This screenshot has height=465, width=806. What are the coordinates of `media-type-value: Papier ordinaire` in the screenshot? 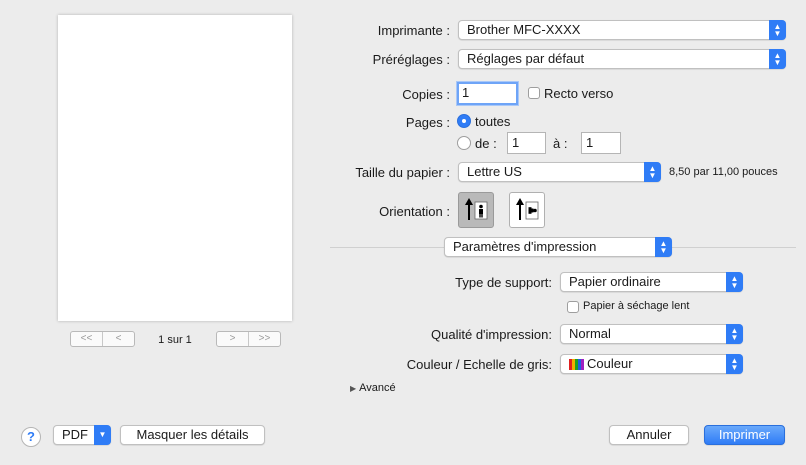 It's located at (615, 281).